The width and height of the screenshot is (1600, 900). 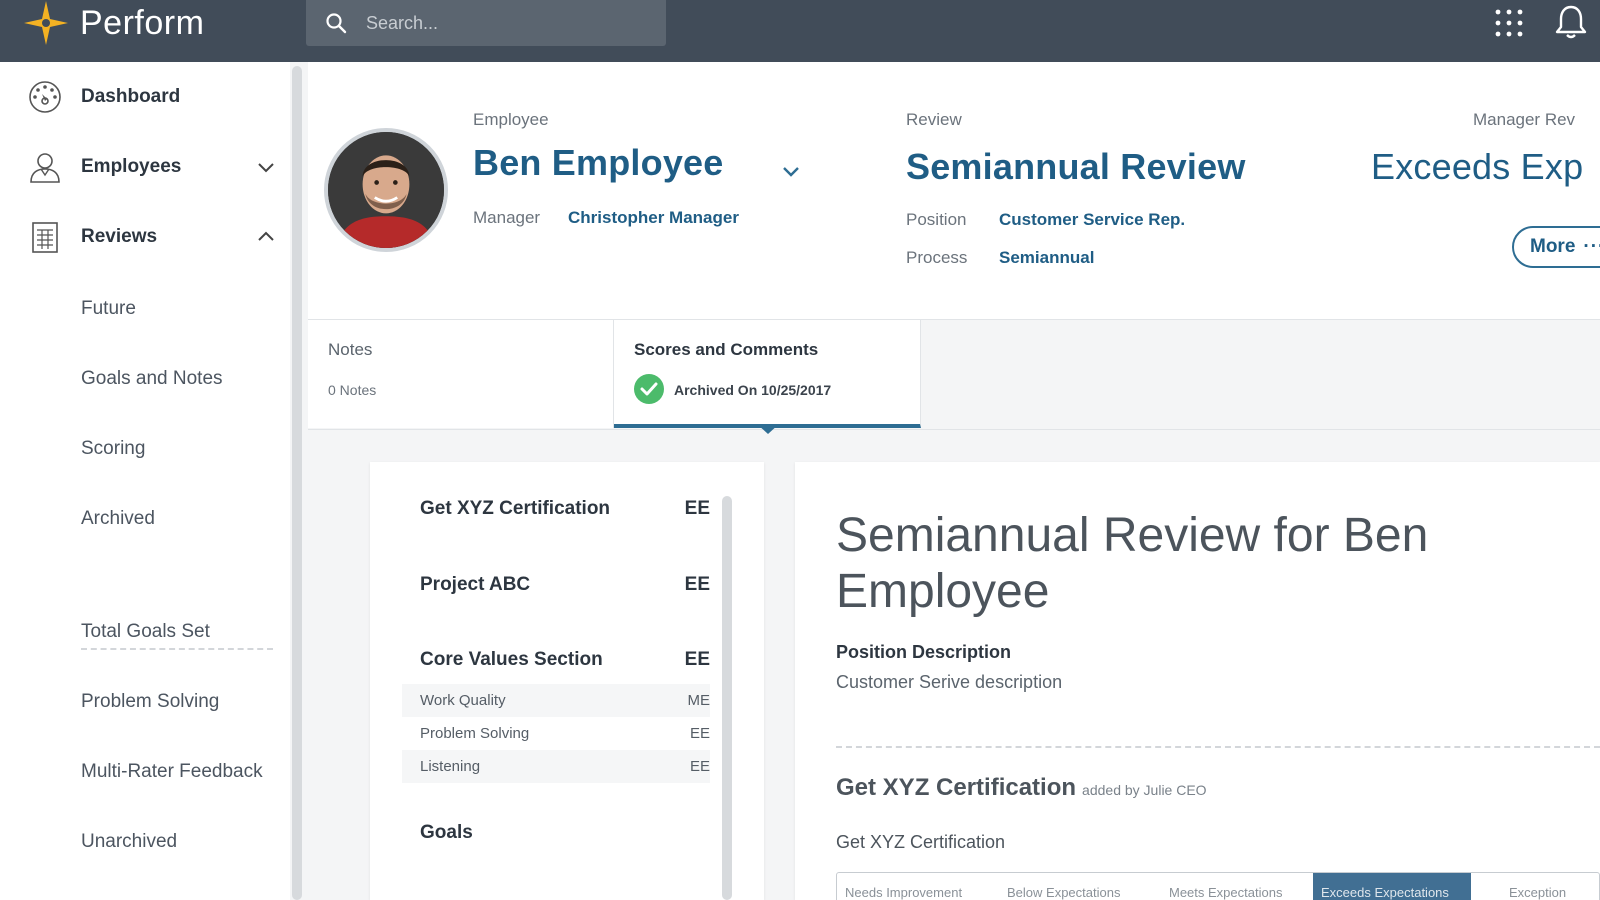 What do you see at coordinates (556, 700) in the screenshot?
I see `list-item: Work Quality ME` at bounding box center [556, 700].